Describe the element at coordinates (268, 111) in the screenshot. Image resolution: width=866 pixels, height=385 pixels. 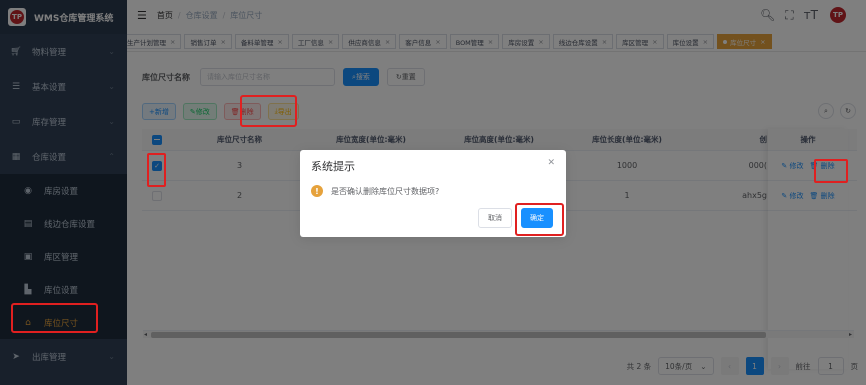
I see `annotation-highlight-delete` at that location.